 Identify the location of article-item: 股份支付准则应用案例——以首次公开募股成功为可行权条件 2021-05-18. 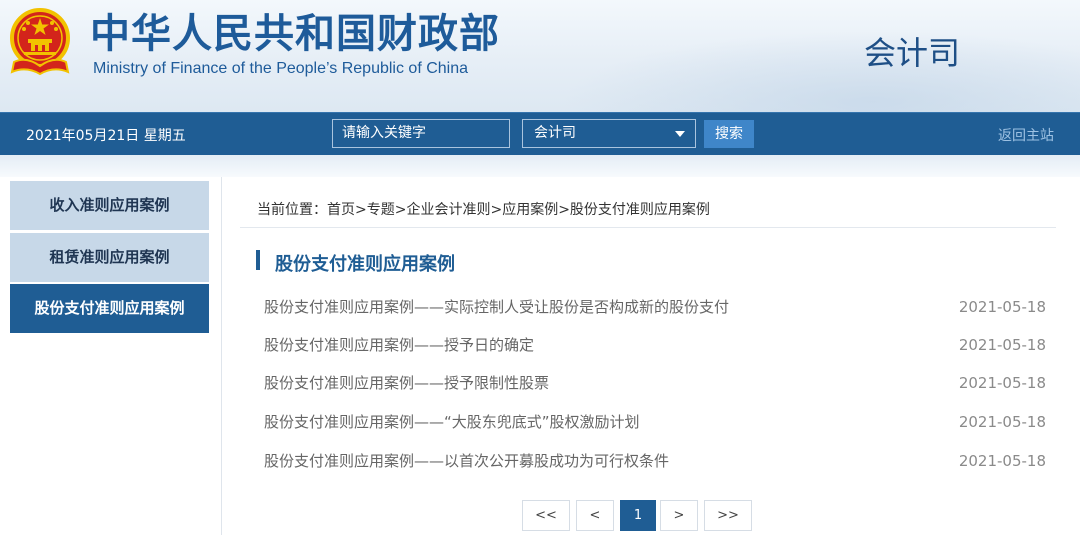
(655, 461).